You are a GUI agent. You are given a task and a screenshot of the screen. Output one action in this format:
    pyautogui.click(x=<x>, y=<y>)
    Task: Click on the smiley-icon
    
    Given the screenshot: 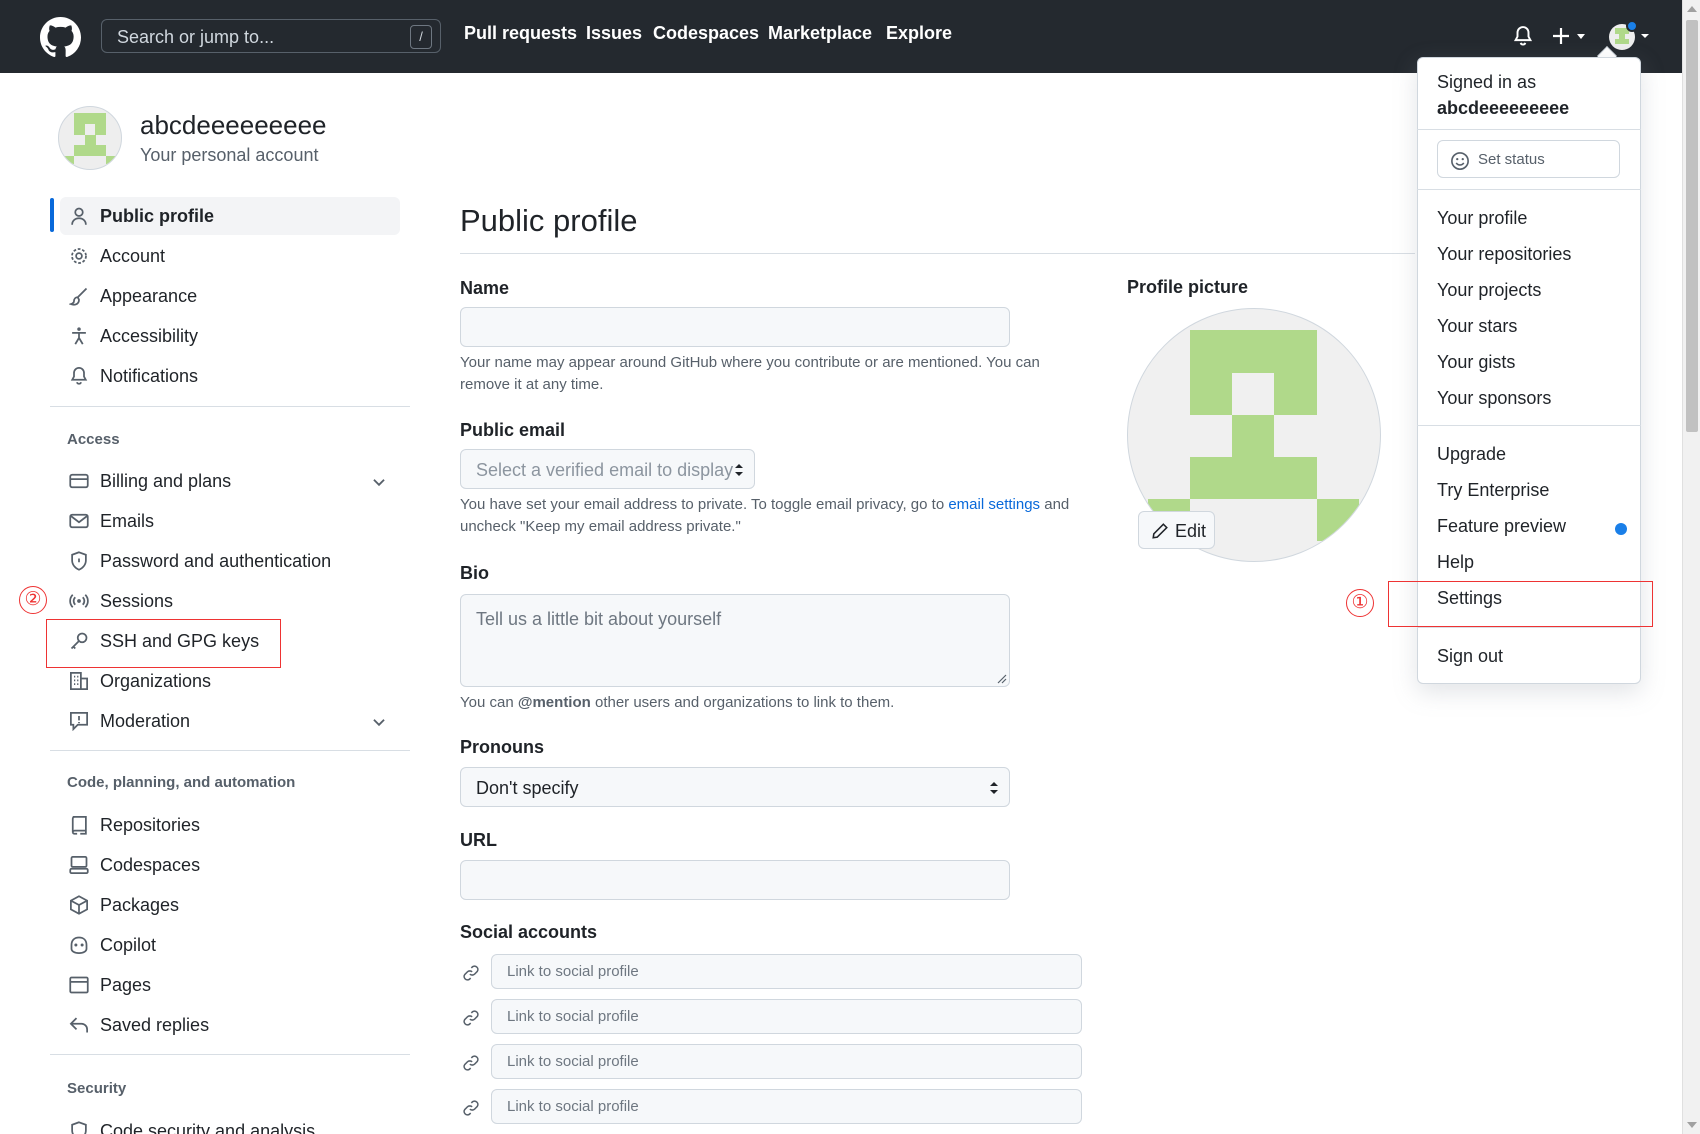 What is the action you would take?
    pyautogui.click(x=1460, y=161)
    